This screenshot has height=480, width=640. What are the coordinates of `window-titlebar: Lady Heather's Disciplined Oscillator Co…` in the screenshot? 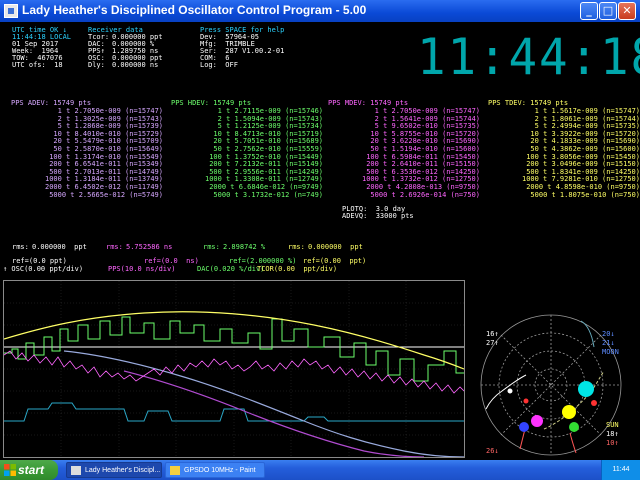 It's located at (320, 11).